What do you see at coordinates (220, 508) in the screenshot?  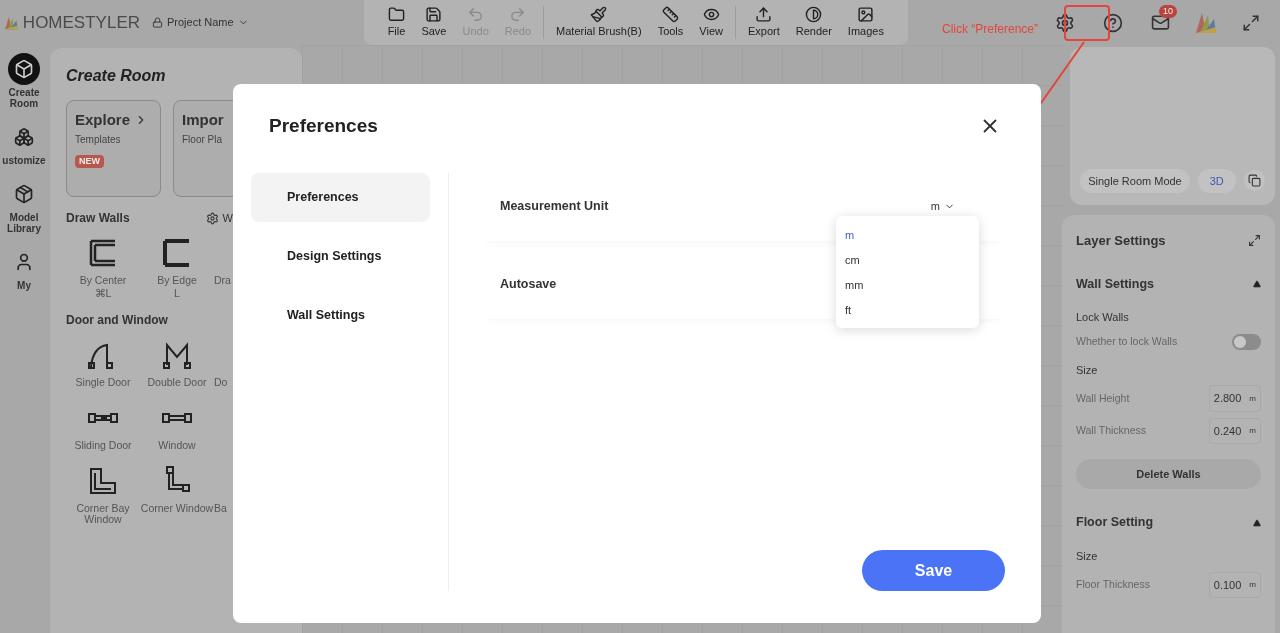 I see `tool-label: Ba` at bounding box center [220, 508].